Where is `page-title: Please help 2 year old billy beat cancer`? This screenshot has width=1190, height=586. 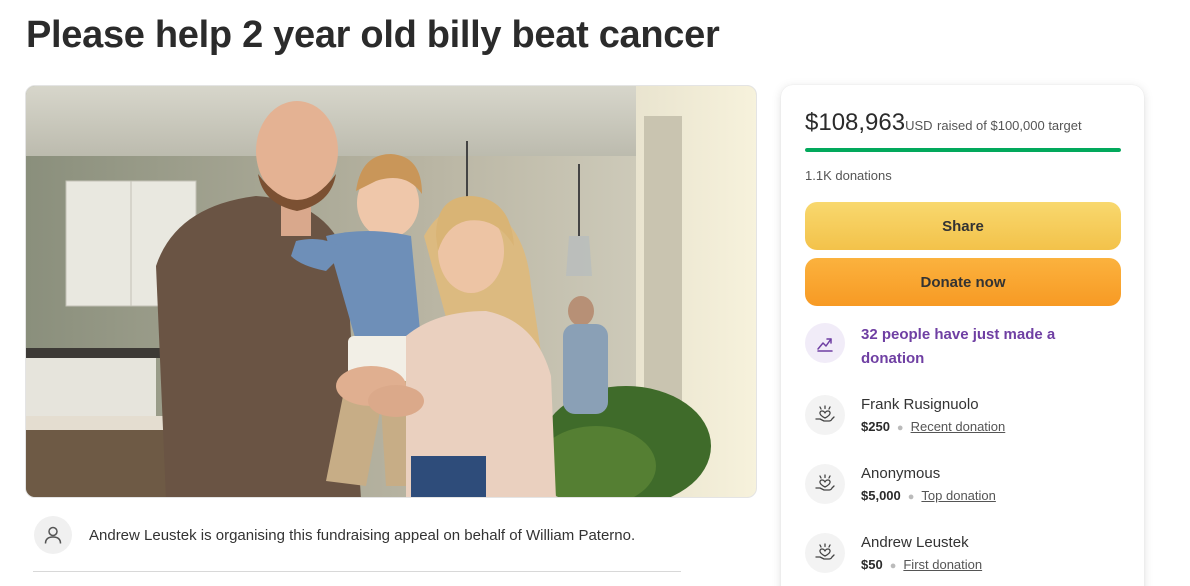 page-title: Please help 2 year old billy beat cancer is located at coordinates (373, 35).